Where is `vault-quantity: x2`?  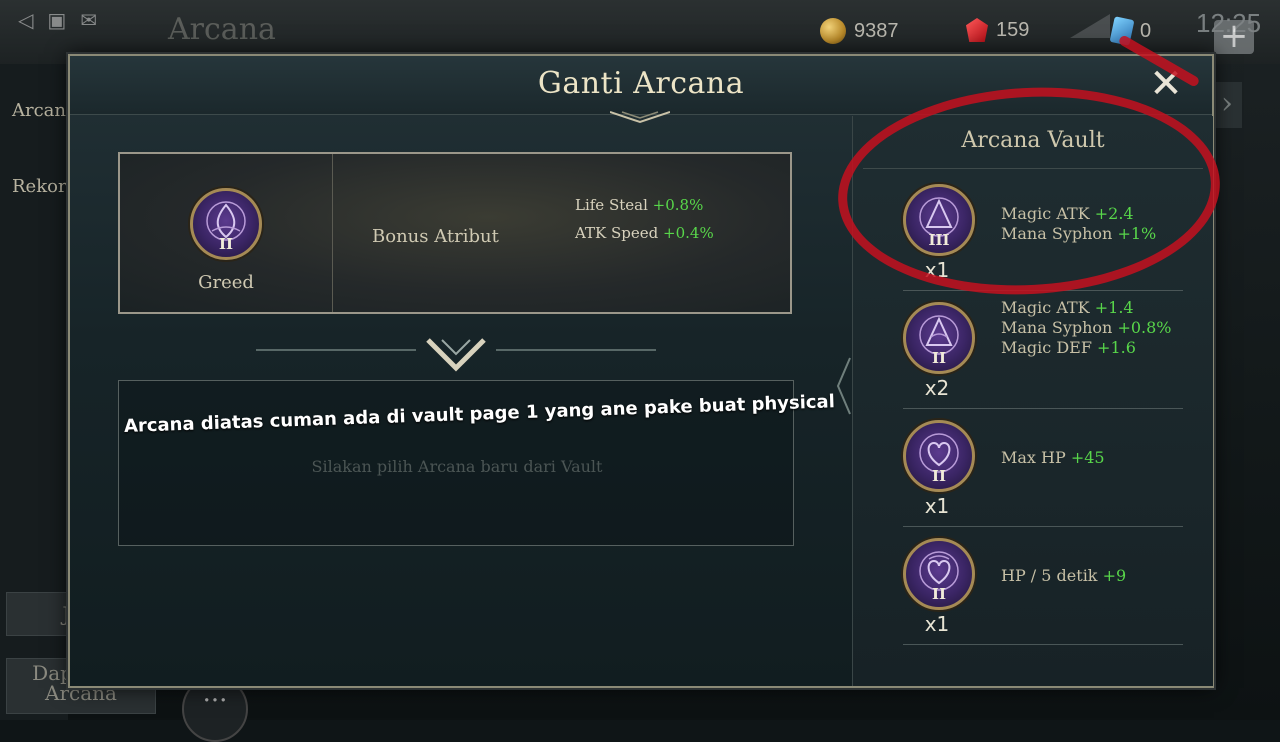 vault-quantity: x2 is located at coordinates (937, 388).